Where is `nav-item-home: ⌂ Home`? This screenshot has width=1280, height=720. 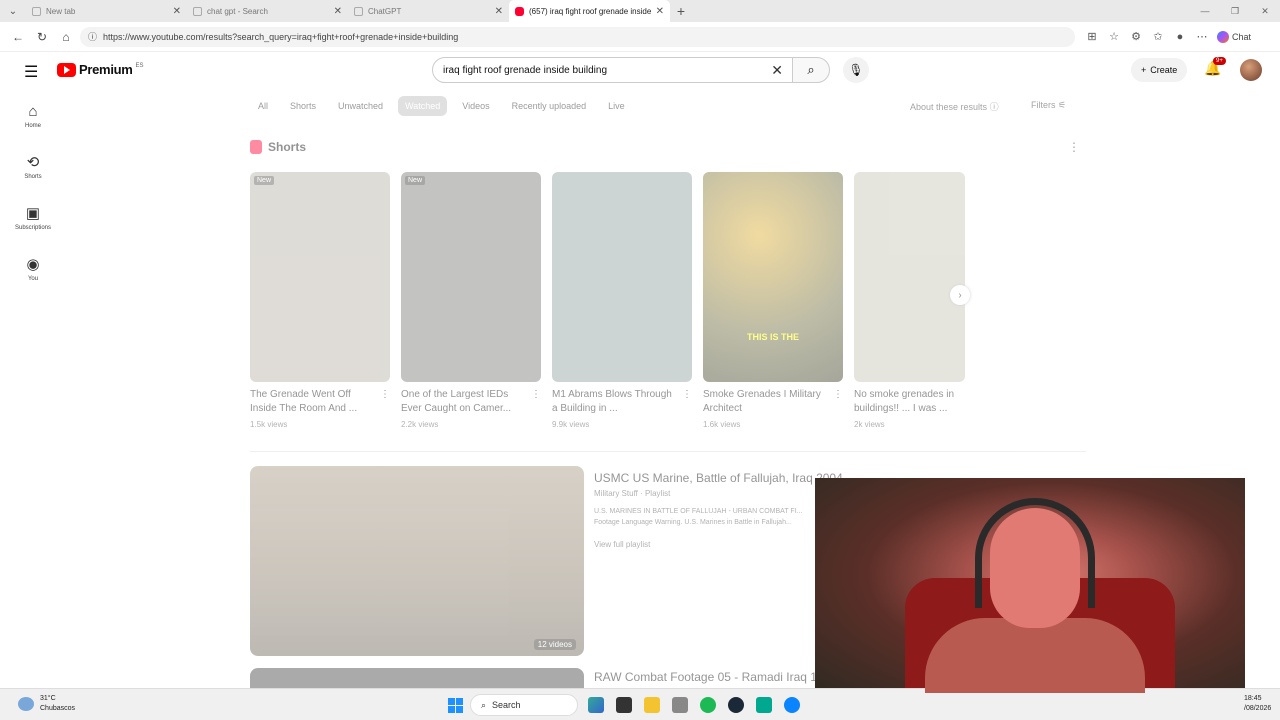
nav-item-home: ⌂ Home is located at coordinates (33, 115).